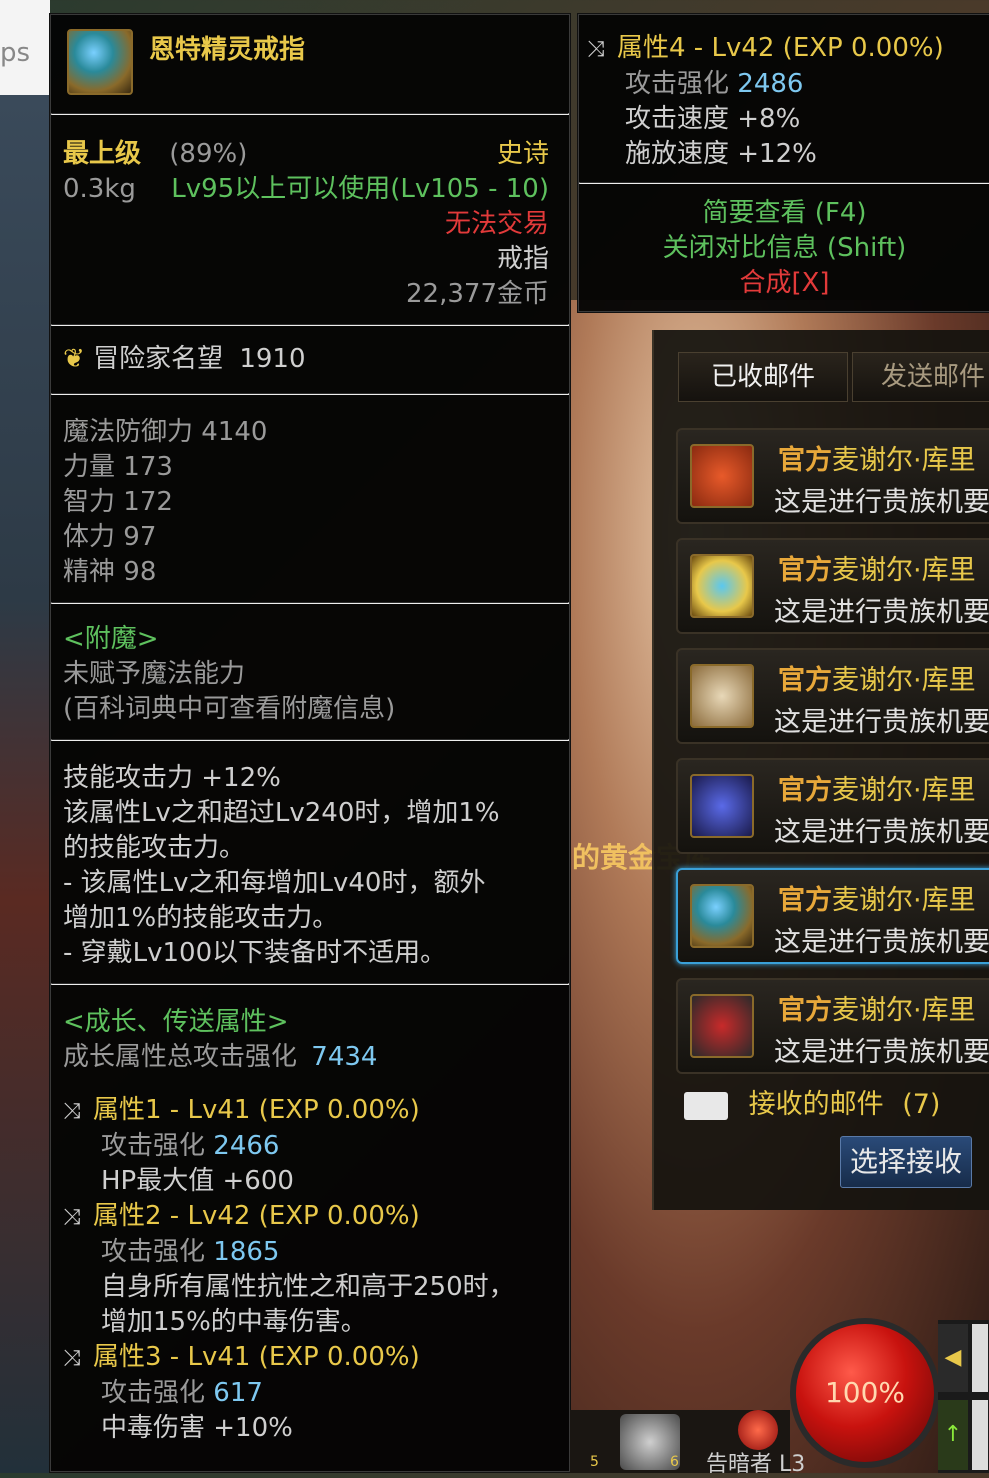 This screenshot has width=989, height=1478. What do you see at coordinates (310, 671) in the screenshot?
I see `enchant-block: <附魔> 未赋予魔法能力 (百科词典中可查看附魔信息)` at bounding box center [310, 671].